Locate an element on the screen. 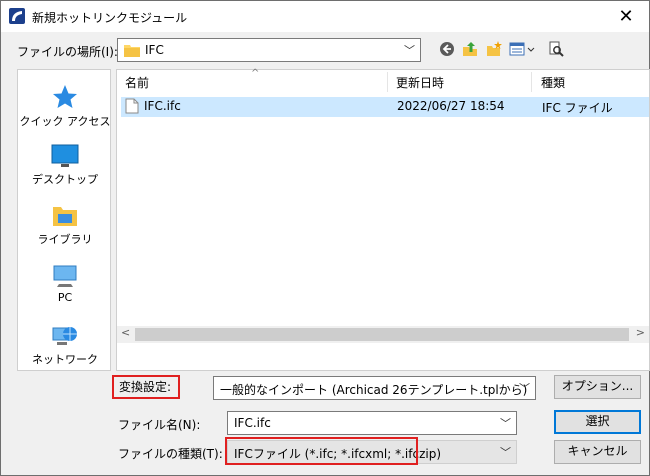 The width and height of the screenshot is (650, 476). select-button: 選択 is located at coordinates (597, 422).